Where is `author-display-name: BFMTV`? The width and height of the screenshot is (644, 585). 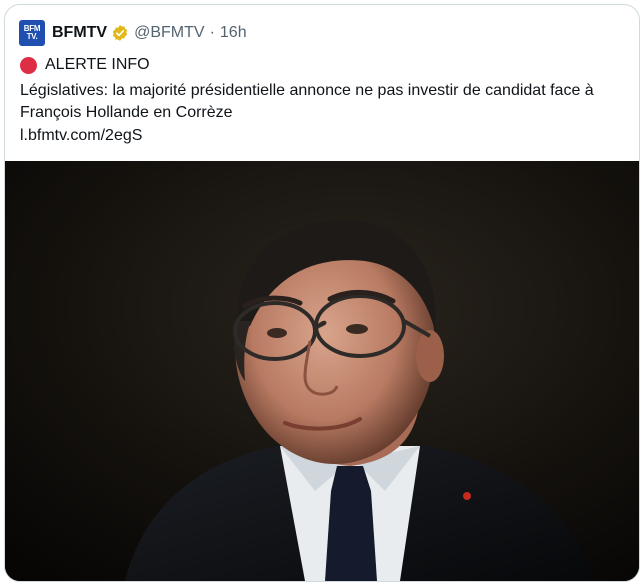
author-display-name: BFMTV is located at coordinates (79, 33).